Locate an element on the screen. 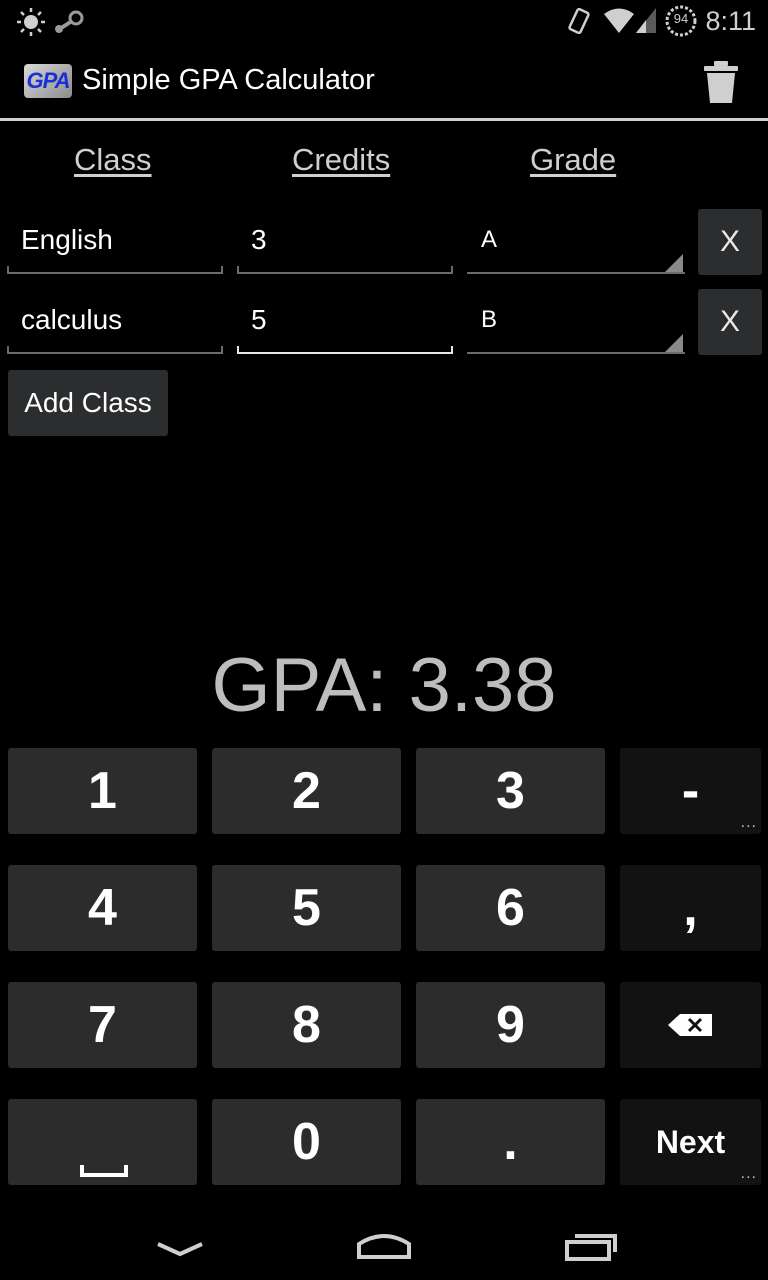 The image size is (768, 1280). header-credits: Credits is located at coordinates (341, 159).